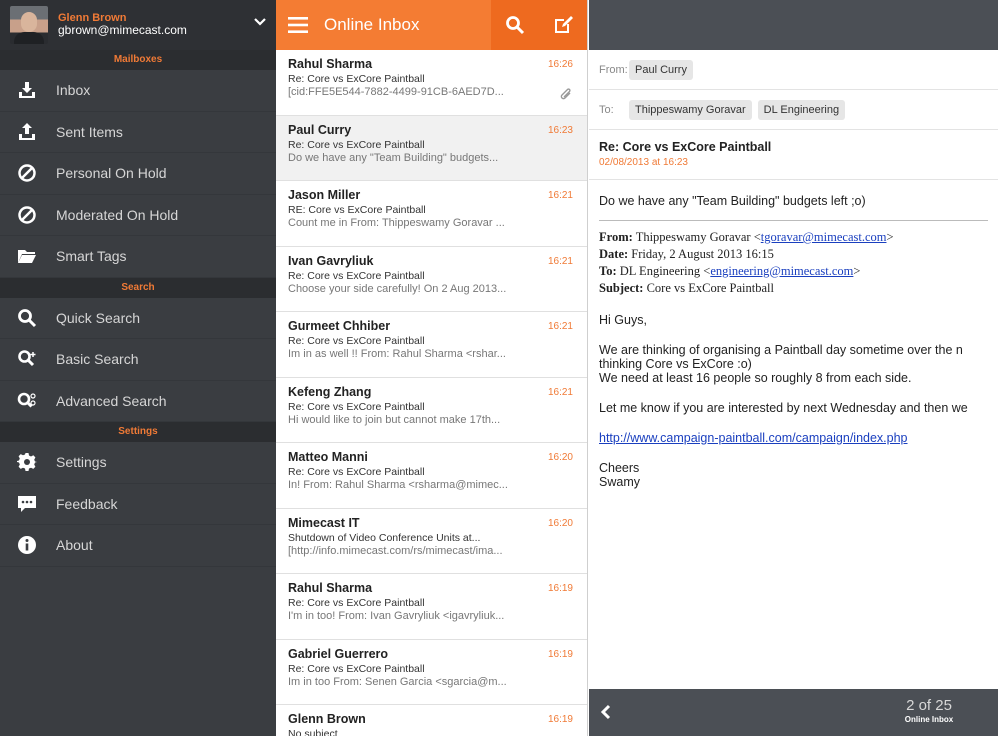  Describe the element at coordinates (260, 22) in the screenshot. I see `chevron-down-icon` at that location.